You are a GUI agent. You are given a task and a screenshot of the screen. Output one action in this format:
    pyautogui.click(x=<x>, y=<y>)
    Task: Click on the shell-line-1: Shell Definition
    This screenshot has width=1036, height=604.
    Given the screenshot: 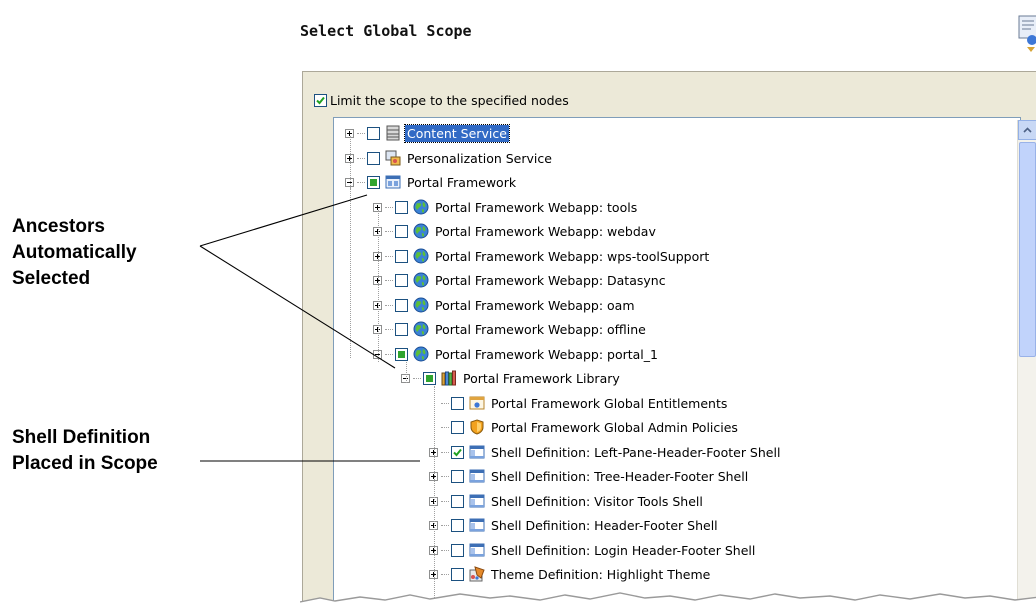 What is the action you would take?
    pyautogui.click(x=81, y=437)
    